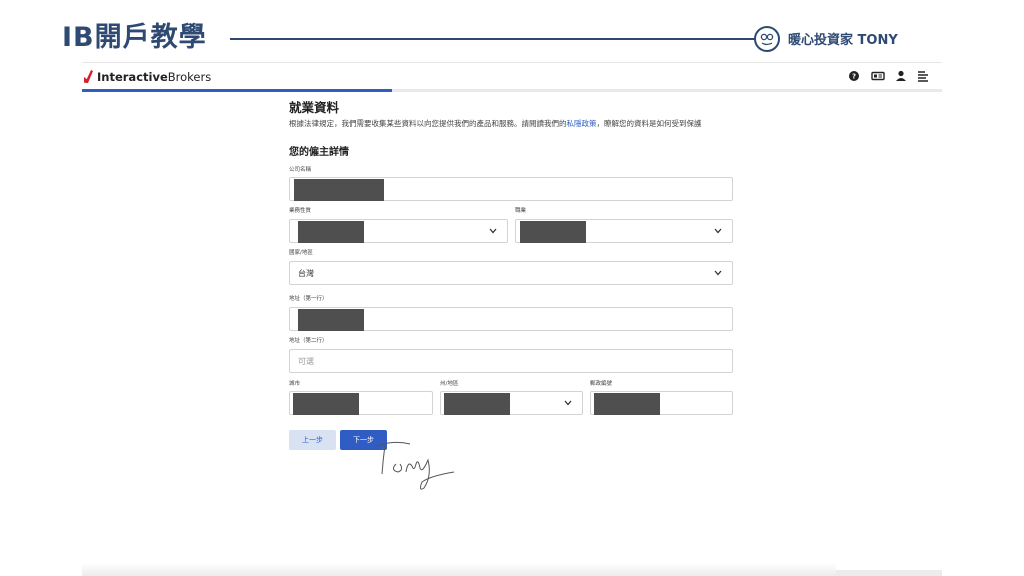  I want to click on business-nature-label: 業務性質, so click(300, 211).